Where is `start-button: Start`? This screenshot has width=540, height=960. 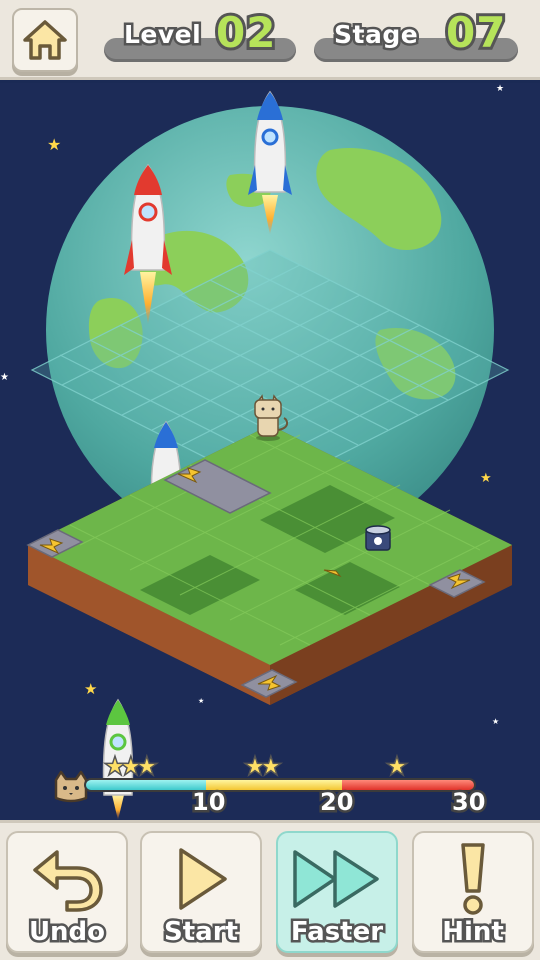 start-button: Start is located at coordinates (201, 892).